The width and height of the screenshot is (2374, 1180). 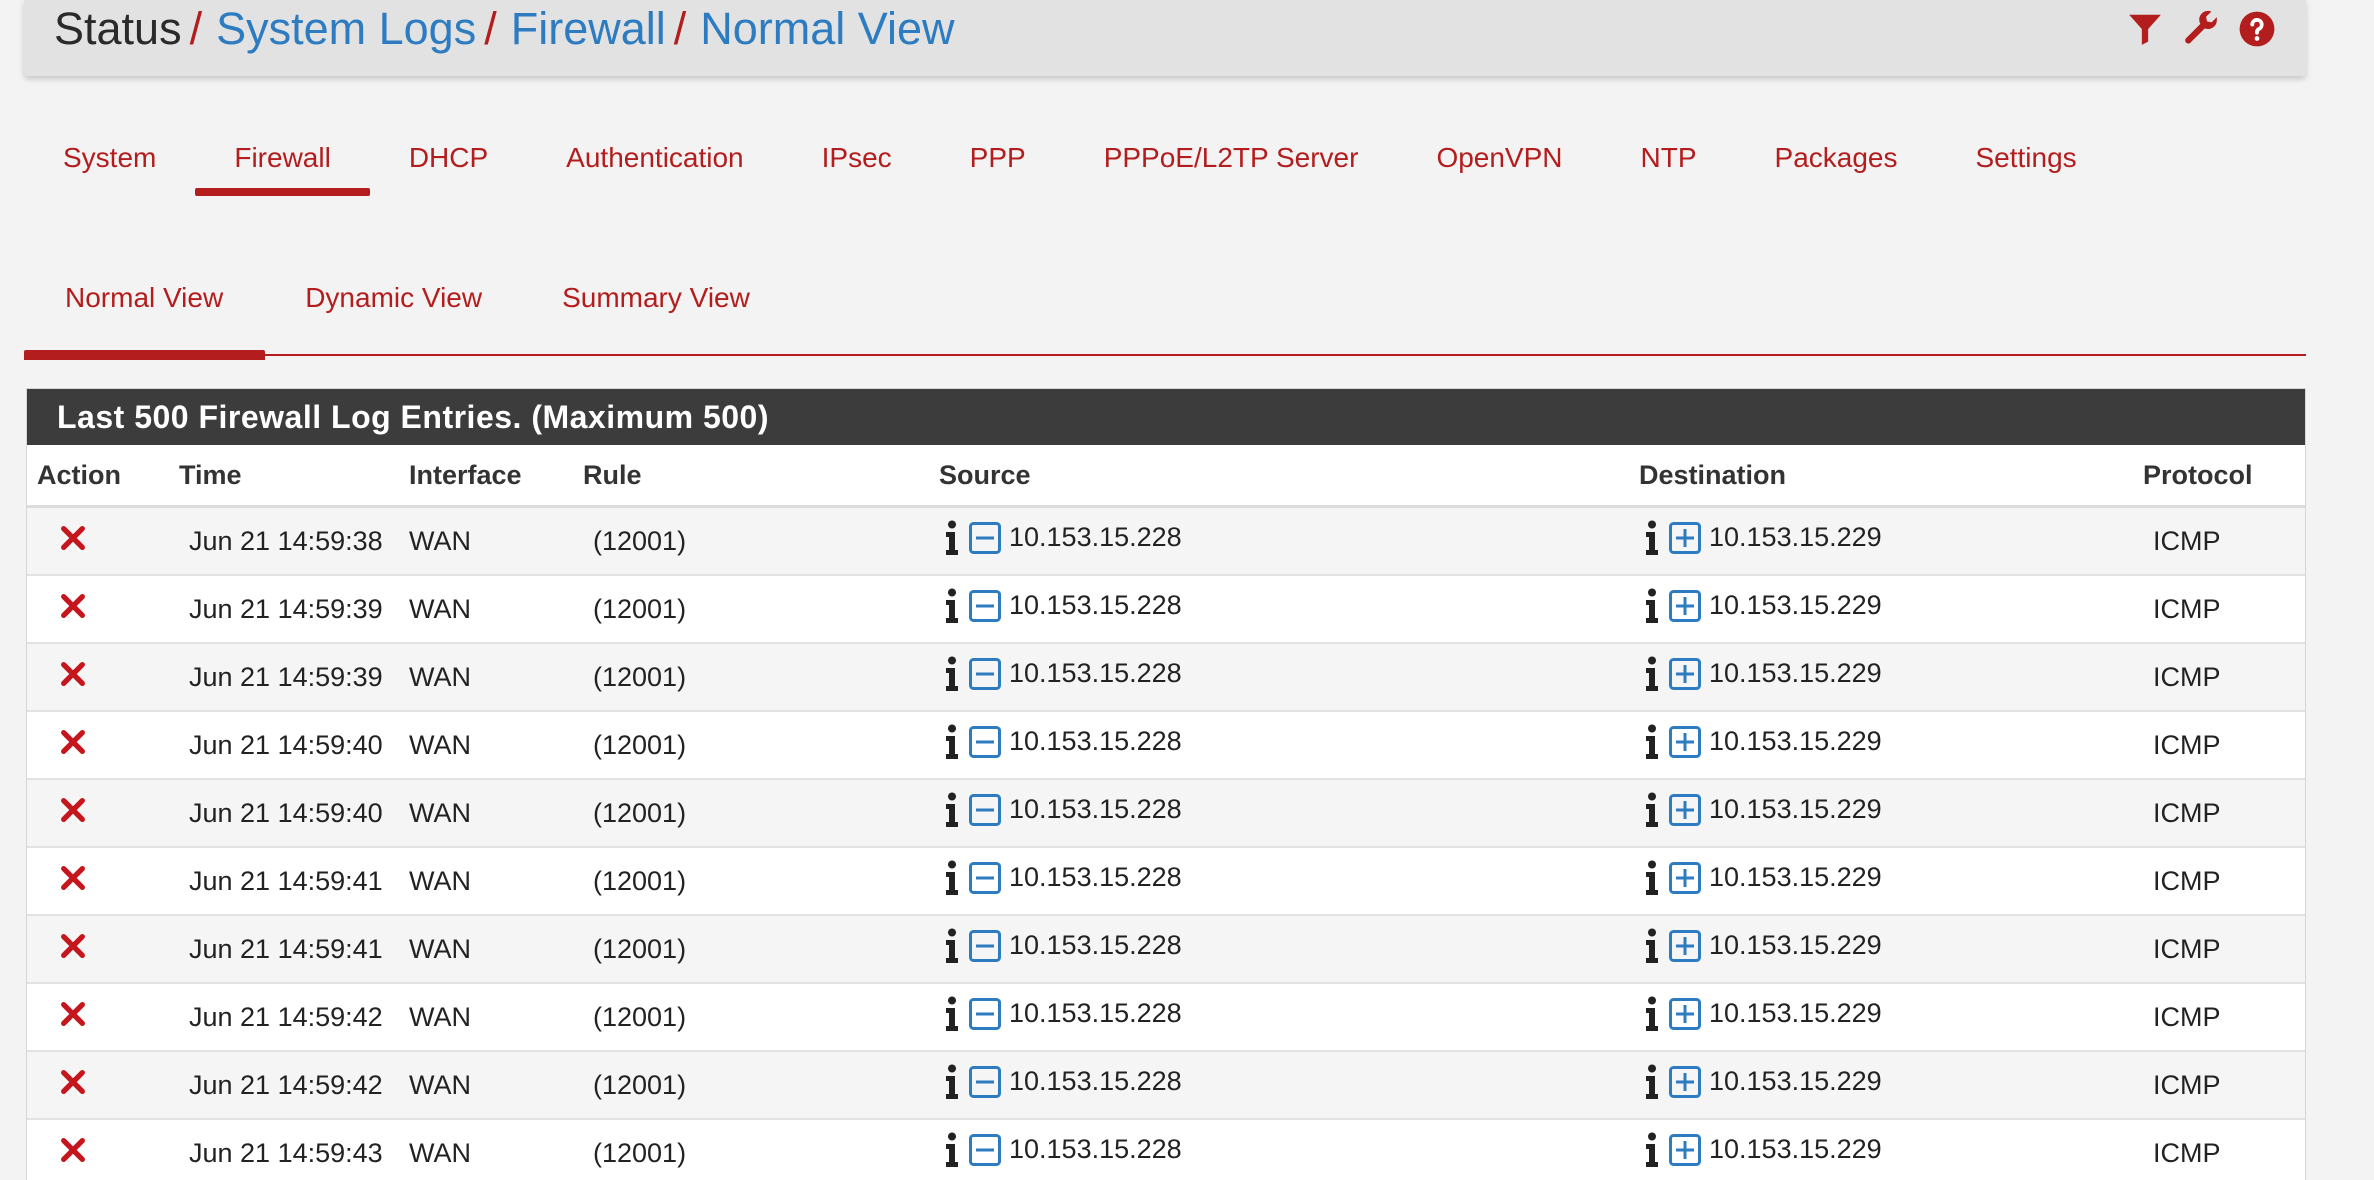 I want to click on tab-ppp: PPP, so click(x=998, y=160).